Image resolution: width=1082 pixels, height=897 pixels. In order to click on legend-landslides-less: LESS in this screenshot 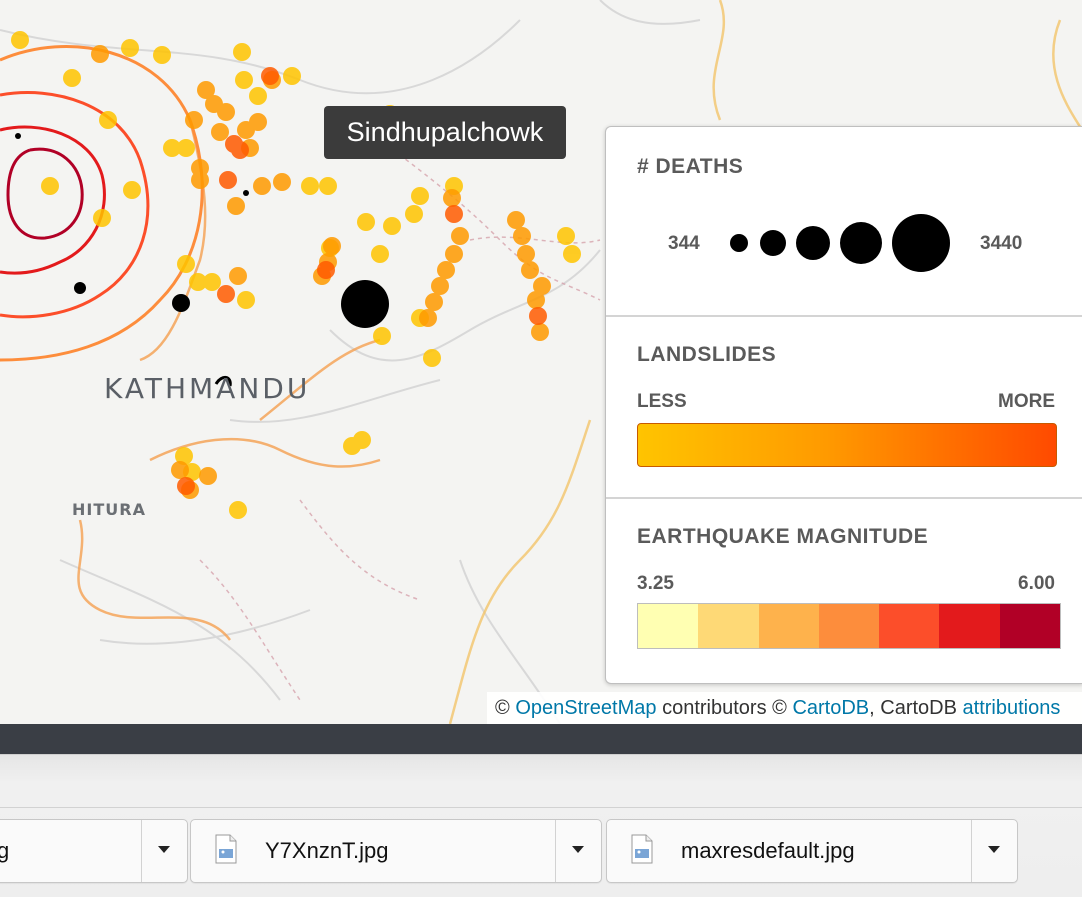, I will do `click(662, 401)`.